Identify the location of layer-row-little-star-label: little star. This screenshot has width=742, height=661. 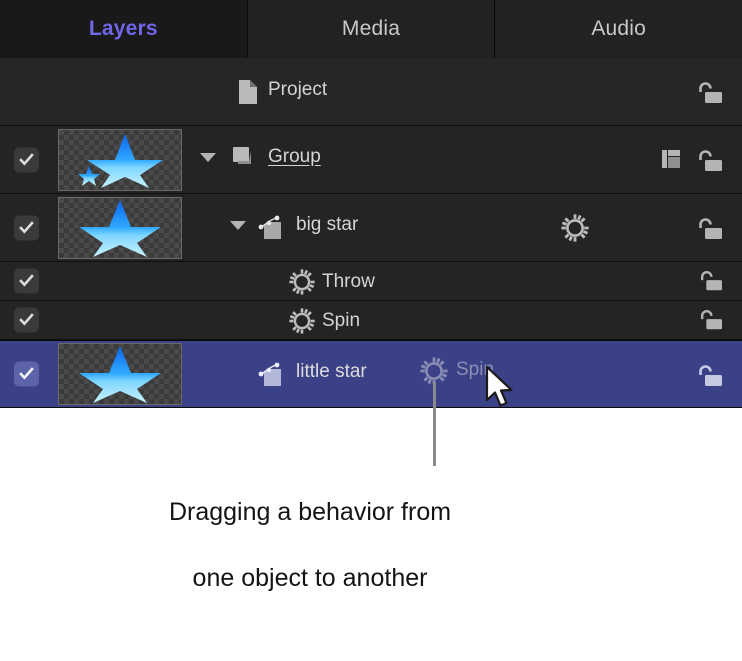
(331, 371).